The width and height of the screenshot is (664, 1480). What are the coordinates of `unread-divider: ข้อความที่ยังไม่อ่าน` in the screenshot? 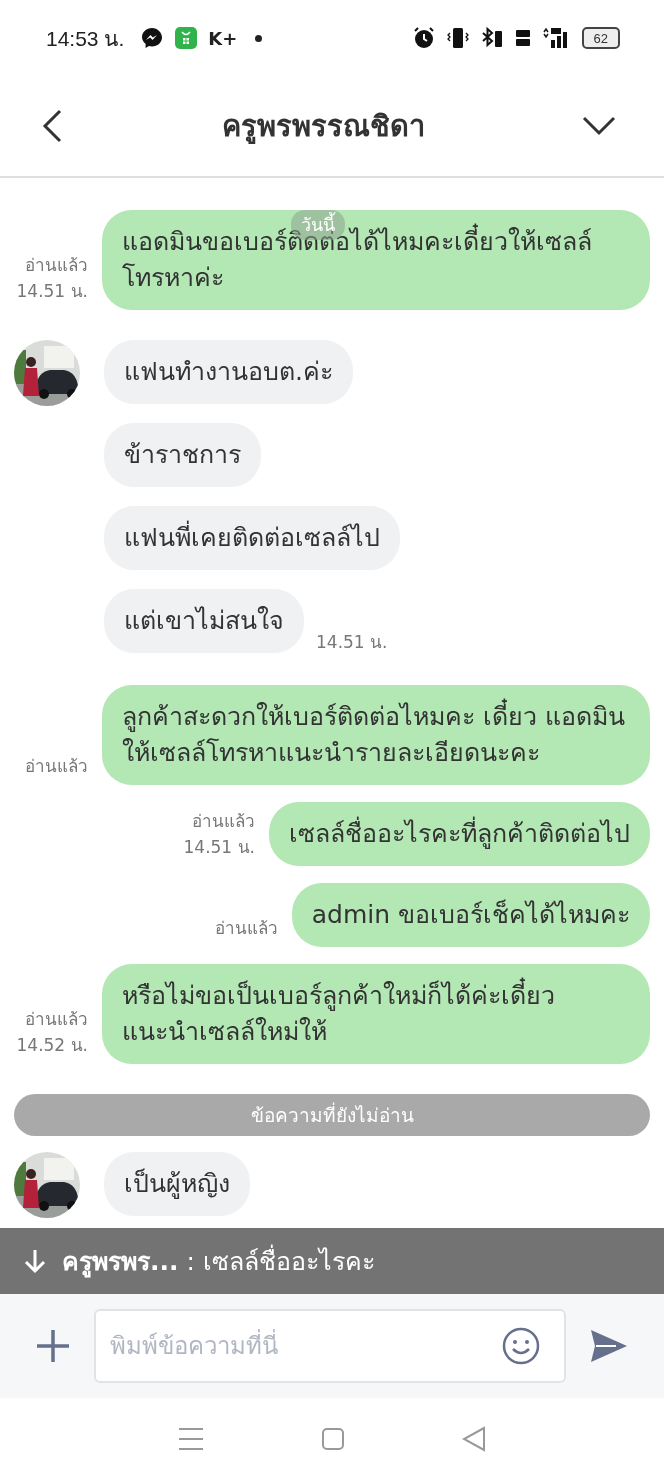 It's located at (332, 1115).